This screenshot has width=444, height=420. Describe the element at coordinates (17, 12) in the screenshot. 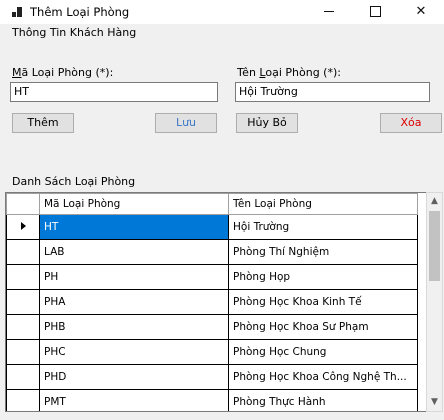

I see `app-icon` at that location.